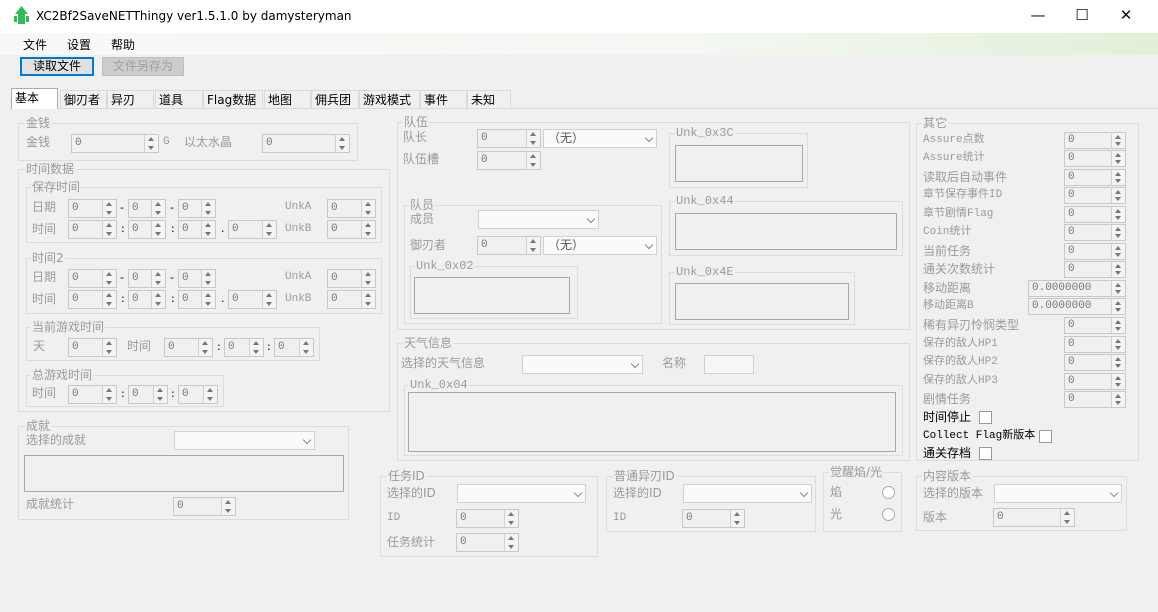 The height and width of the screenshot is (612, 1158). Describe the element at coordinates (147, 278) in the screenshot. I see `time2-month-input: 0` at that location.